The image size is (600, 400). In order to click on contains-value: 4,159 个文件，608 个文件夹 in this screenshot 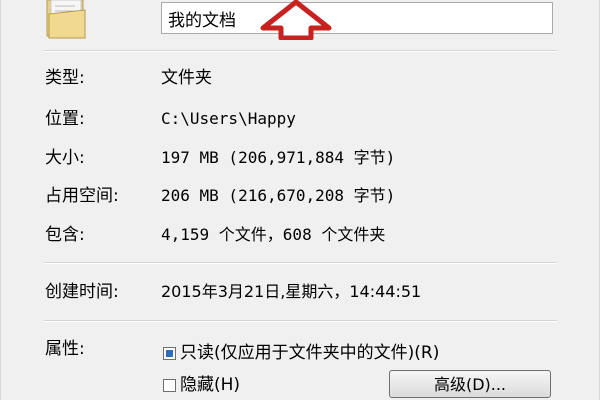, I will do `click(273, 234)`.